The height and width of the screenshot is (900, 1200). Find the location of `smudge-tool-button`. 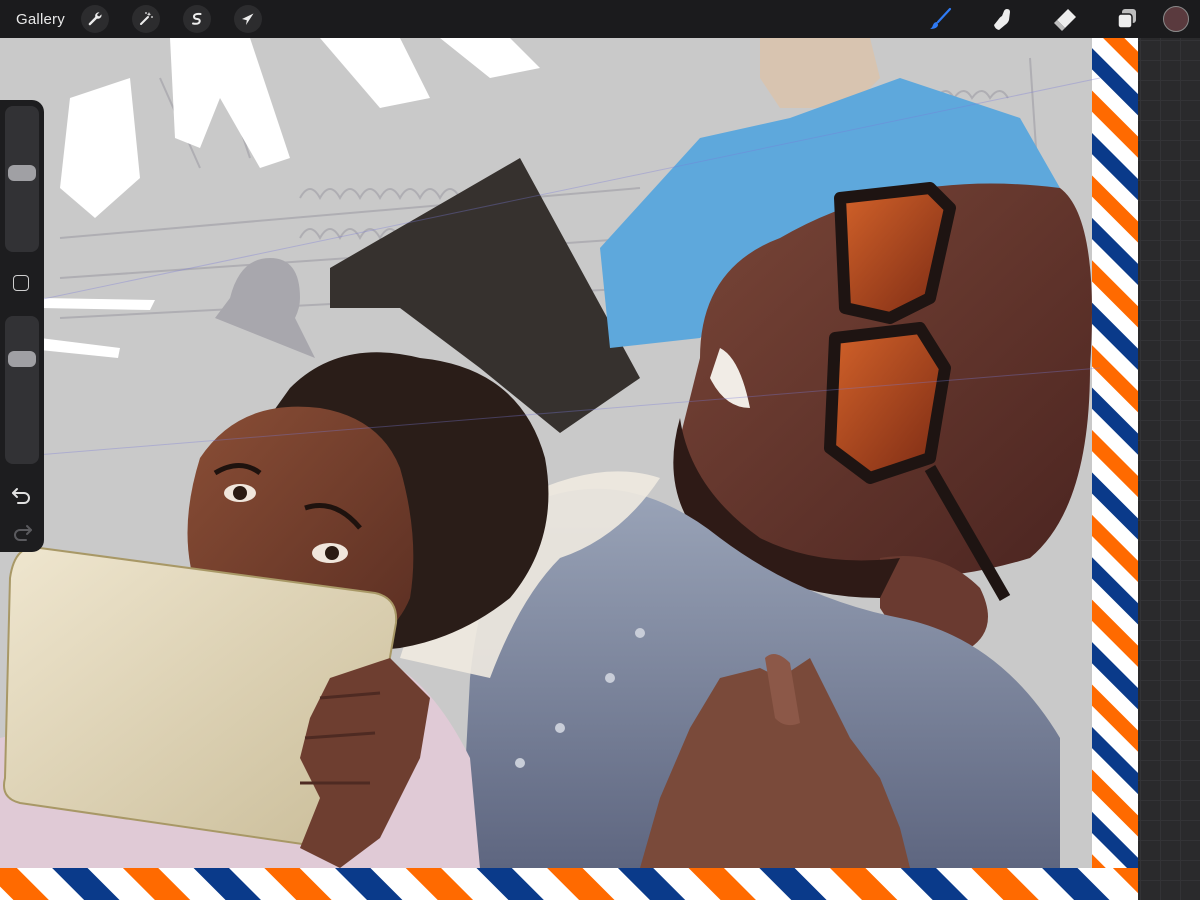

smudge-tool-button is located at coordinates (1003, 19).